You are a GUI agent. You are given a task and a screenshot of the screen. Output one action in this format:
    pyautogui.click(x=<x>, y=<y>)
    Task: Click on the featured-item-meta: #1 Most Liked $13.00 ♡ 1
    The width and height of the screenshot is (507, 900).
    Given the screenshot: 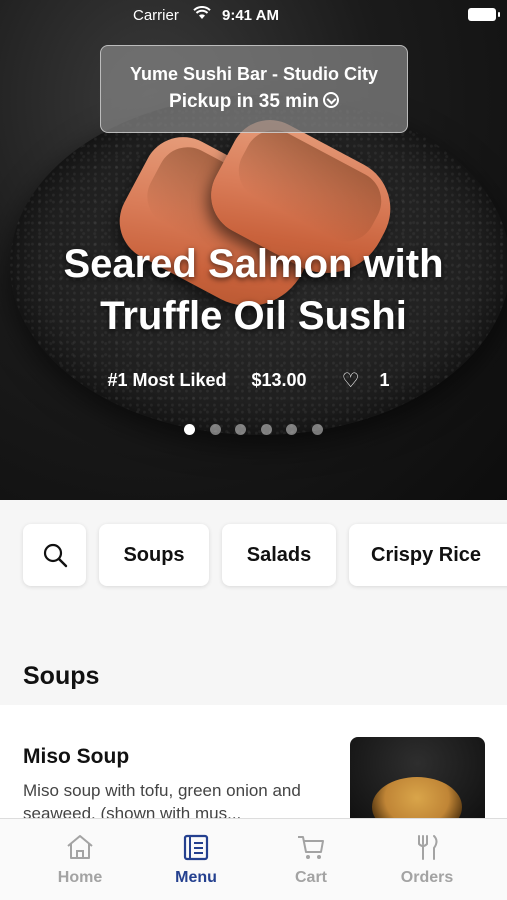 What is the action you would take?
    pyautogui.click(x=253, y=380)
    